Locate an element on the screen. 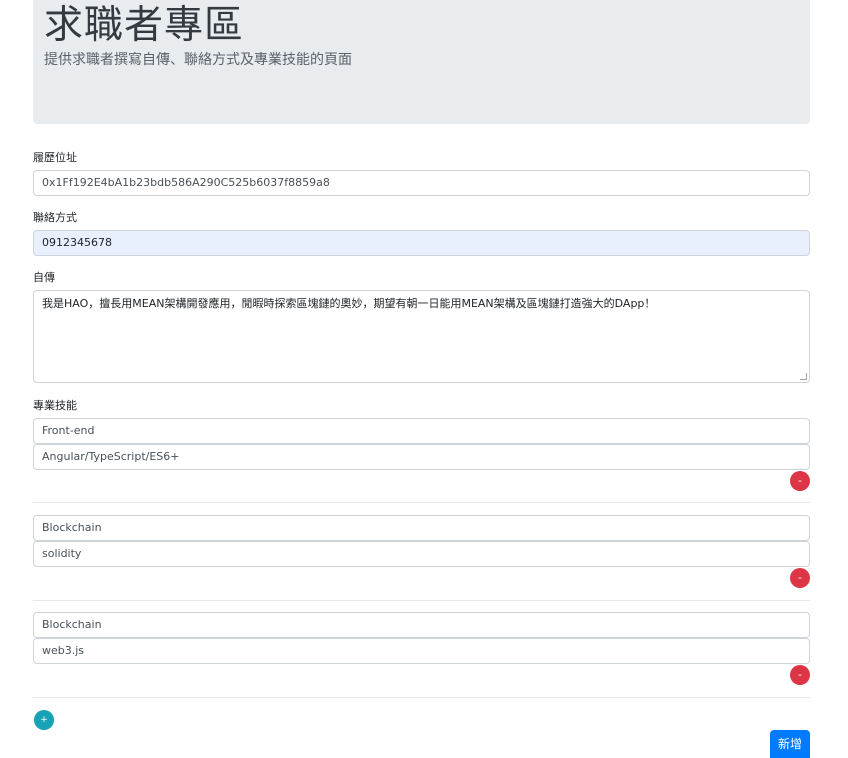 Image resolution: width=848 pixels, height=758 pixels. submit-button: 新增 is located at coordinates (790, 744).